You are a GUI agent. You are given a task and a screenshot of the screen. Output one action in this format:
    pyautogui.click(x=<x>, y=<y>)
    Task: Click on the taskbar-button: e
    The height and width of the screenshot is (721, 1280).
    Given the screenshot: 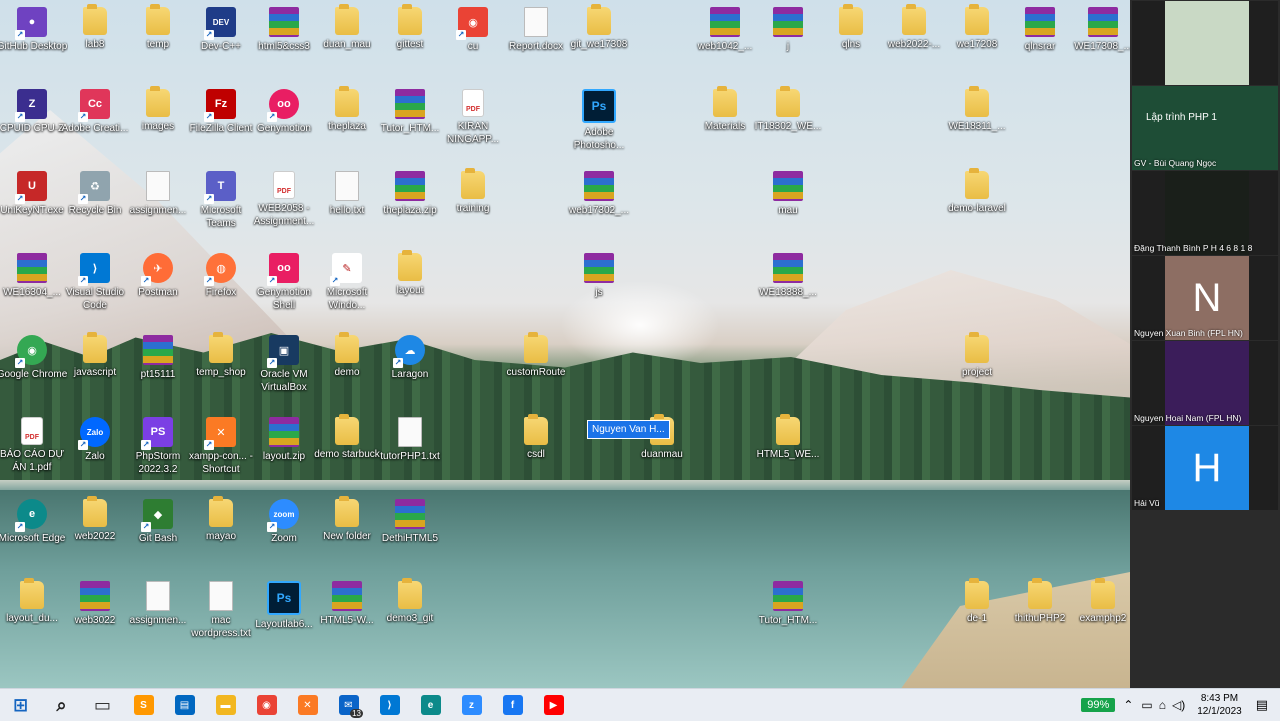 What is the action you would take?
    pyautogui.click(x=430, y=705)
    